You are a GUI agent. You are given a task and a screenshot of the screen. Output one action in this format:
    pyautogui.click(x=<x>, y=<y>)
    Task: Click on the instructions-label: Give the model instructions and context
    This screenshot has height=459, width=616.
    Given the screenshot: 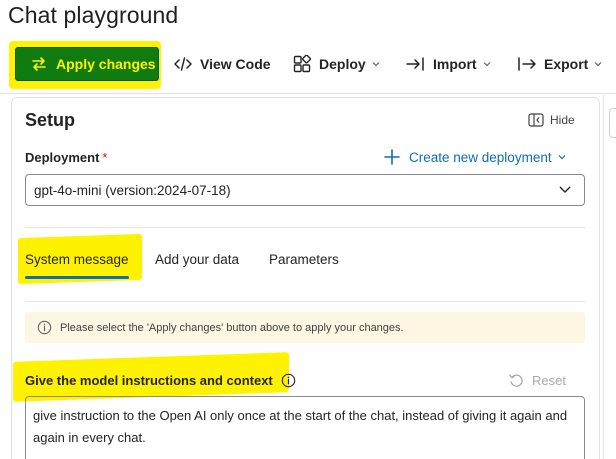 What is the action you would take?
    pyautogui.click(x=160, y=380)
    